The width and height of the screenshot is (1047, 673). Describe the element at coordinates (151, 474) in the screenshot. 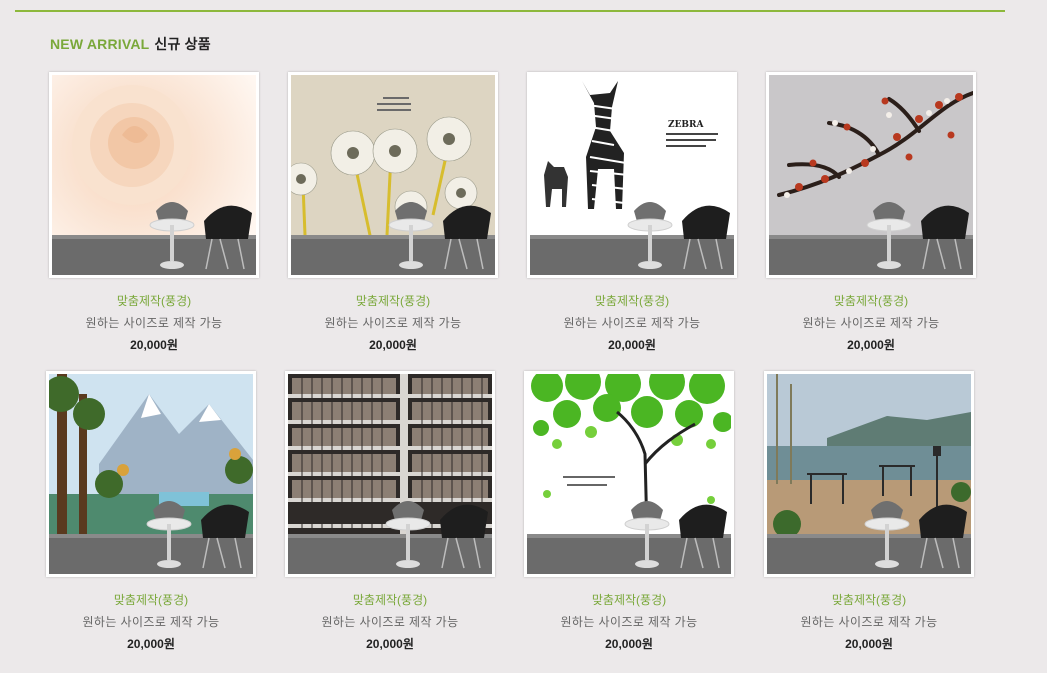

I see `product-image-mountain-lake` at that location.